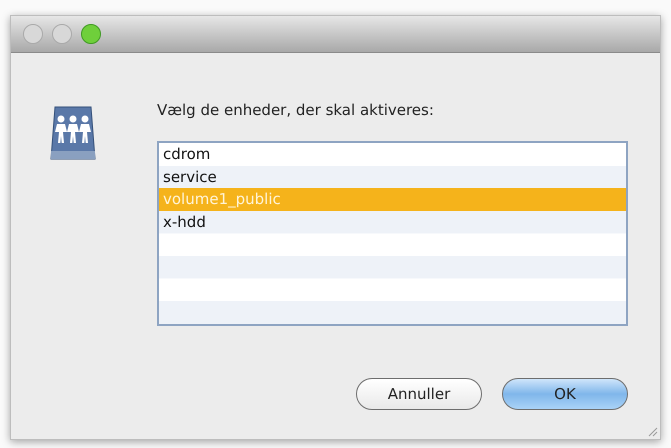 The width and height of the screenshot is (671, 448). I want to click on prompt-text: Vælg de enheder, der skal aktiveres:, so click(296, 110).